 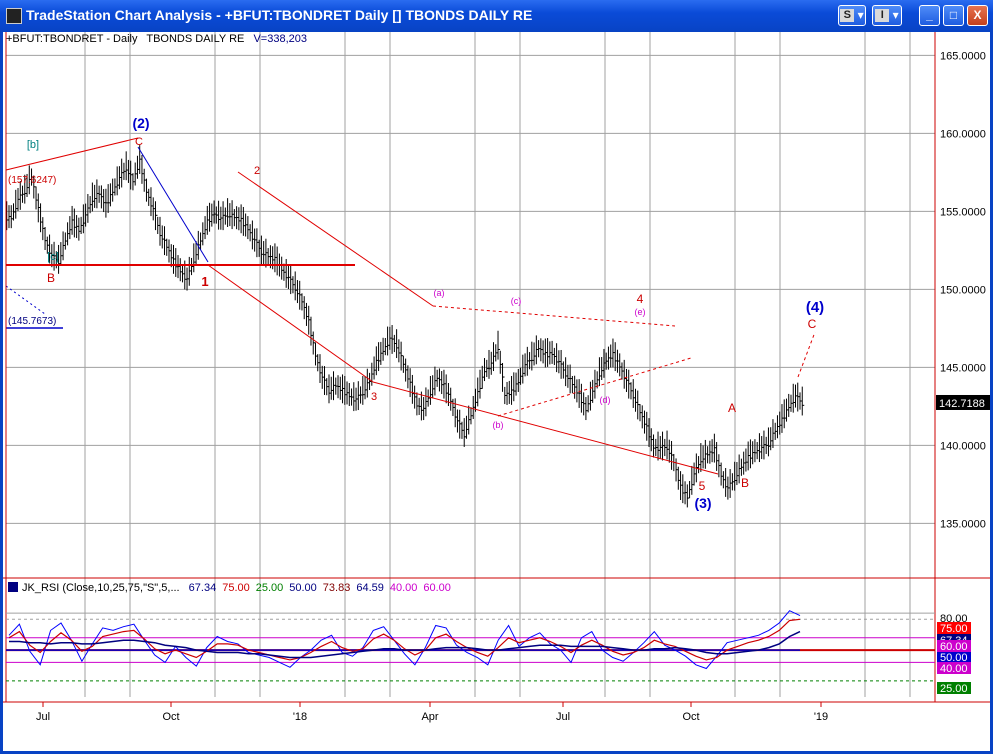 What do you see at coordinates (963, 212) in the screenshot?
I see `y-tick-label: 155.0000` at bounding box center [963, 212].